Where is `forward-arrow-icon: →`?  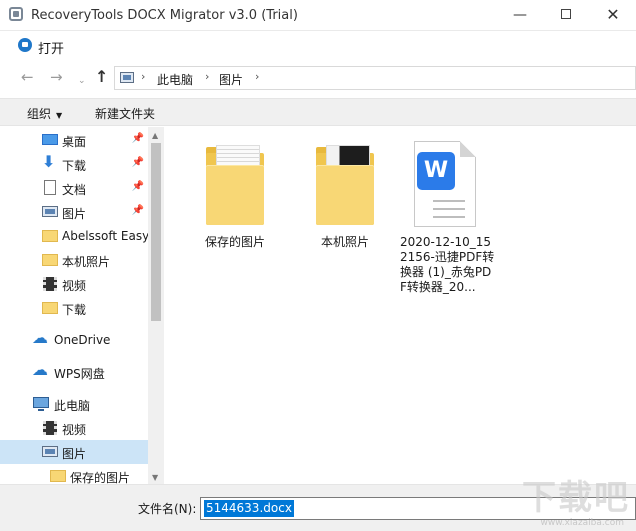
forward-arrow-icon: → is located at coordinates (56, 77).